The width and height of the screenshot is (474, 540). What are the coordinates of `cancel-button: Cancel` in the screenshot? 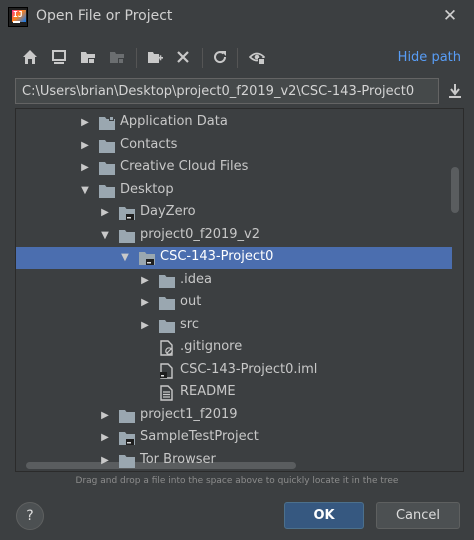 It's located at (418, 515).